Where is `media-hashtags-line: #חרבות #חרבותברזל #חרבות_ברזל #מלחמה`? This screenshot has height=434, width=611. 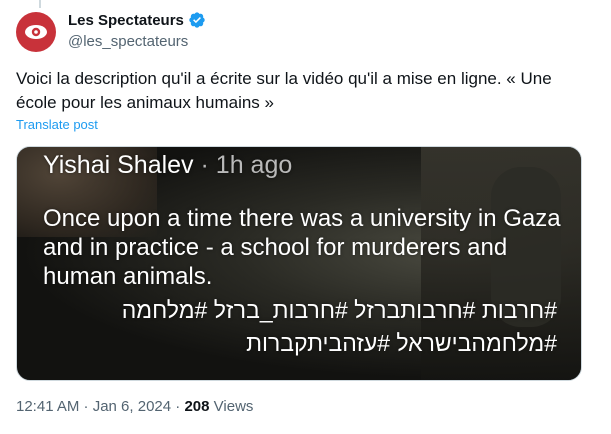
media-hashtags-line: #חרבות #חרבותברזל #חרבות_ברזל #מלחמה is located at coordinates (339, 310).